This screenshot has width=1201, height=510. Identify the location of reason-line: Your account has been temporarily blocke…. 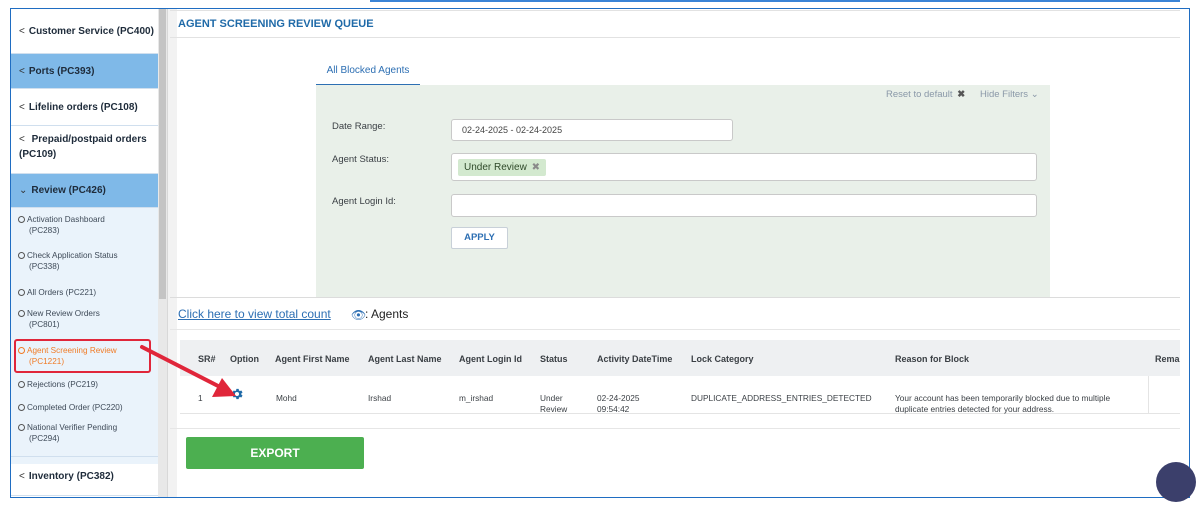
(1003, 398).